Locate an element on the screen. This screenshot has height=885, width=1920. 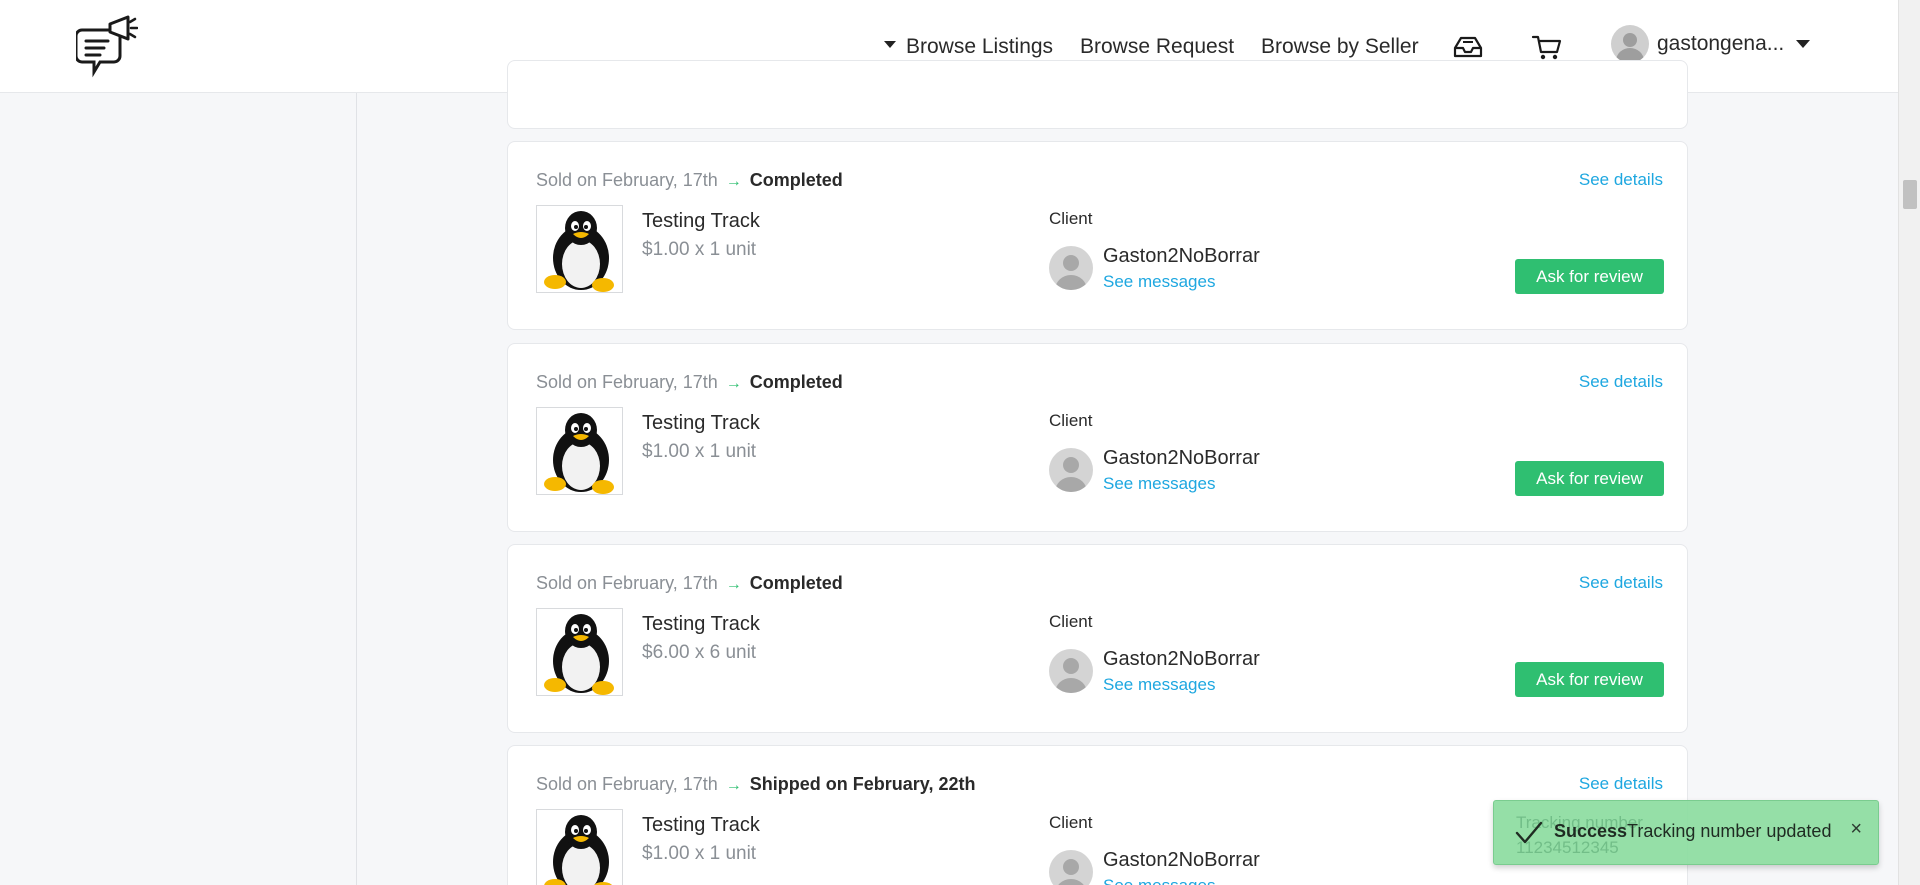
nav-browse-by-seller-label: Browse by Seller is located at coordinates (1340, 47).